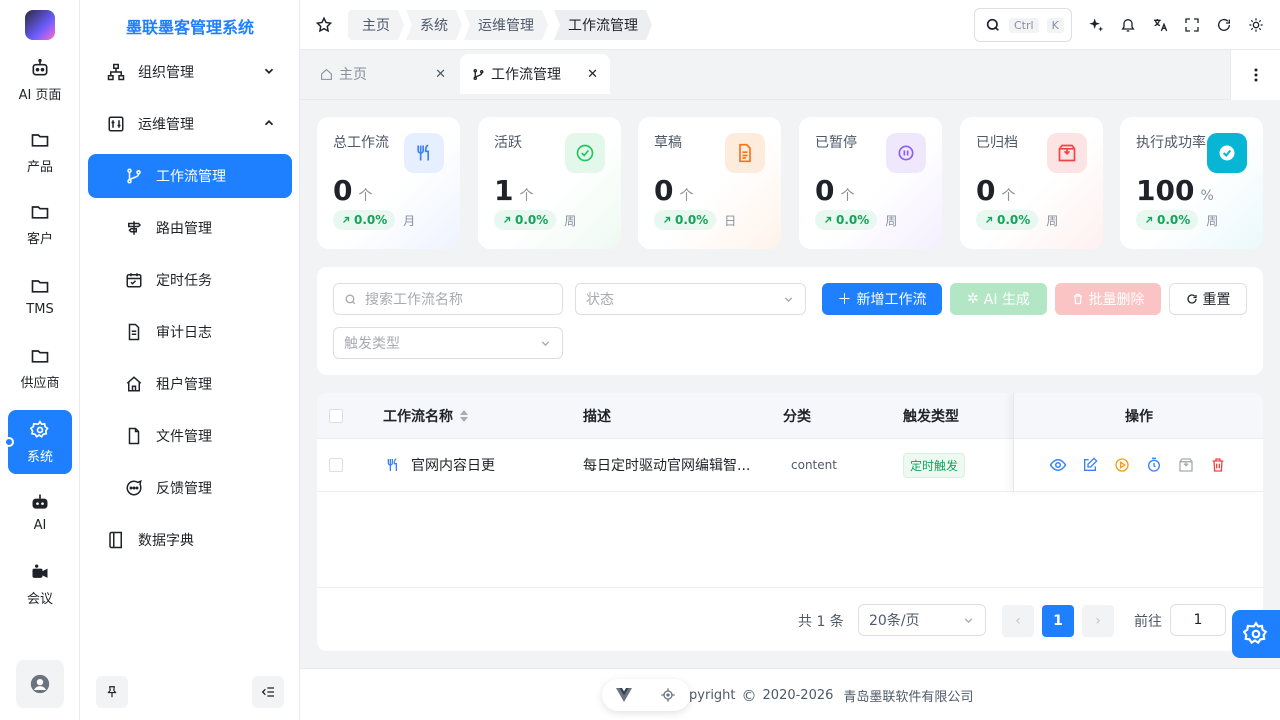 The width and height of the screenshot is (1280, 720). What do you see at coordinates (1208, 299) in the screenshot?
I see `reset-button: 重置` at bounding box center [1208, 299].